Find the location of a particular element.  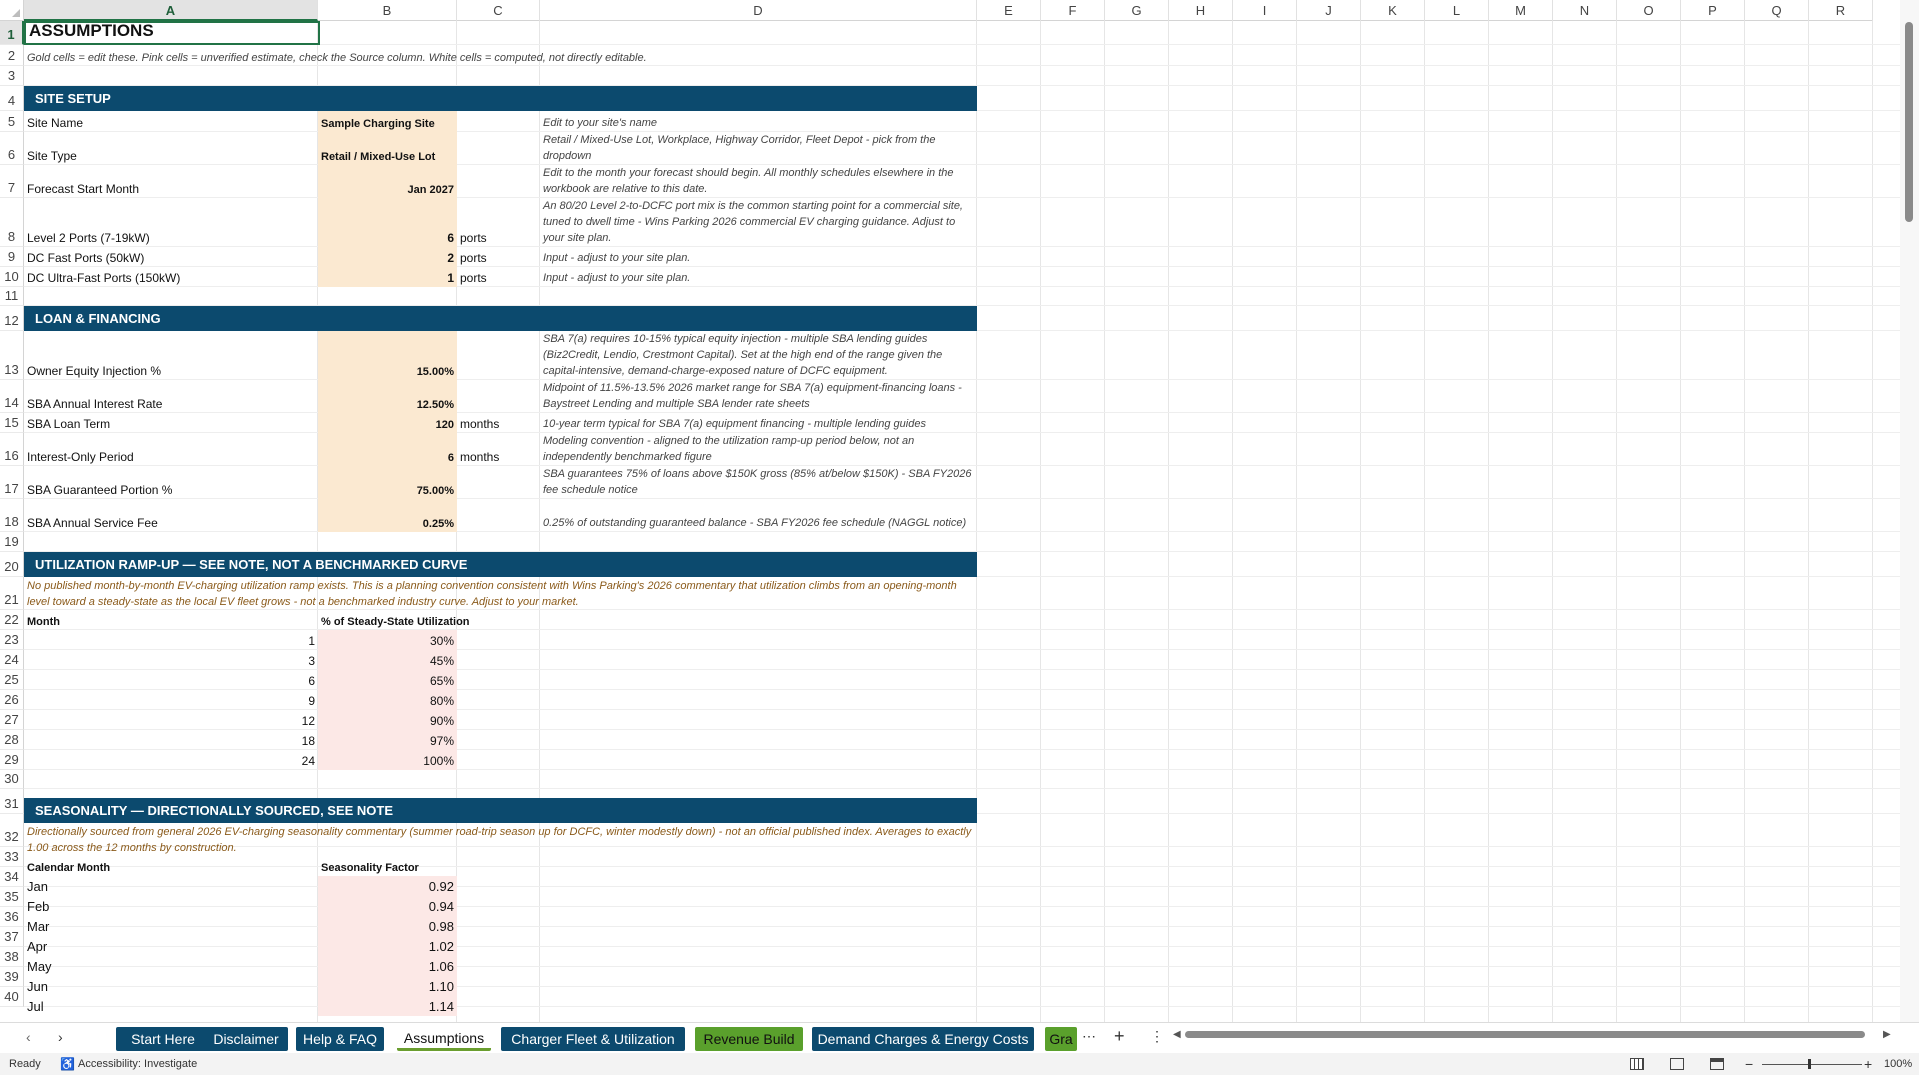

season-col-month: Calendar Month is located at coordinates (171, 866).